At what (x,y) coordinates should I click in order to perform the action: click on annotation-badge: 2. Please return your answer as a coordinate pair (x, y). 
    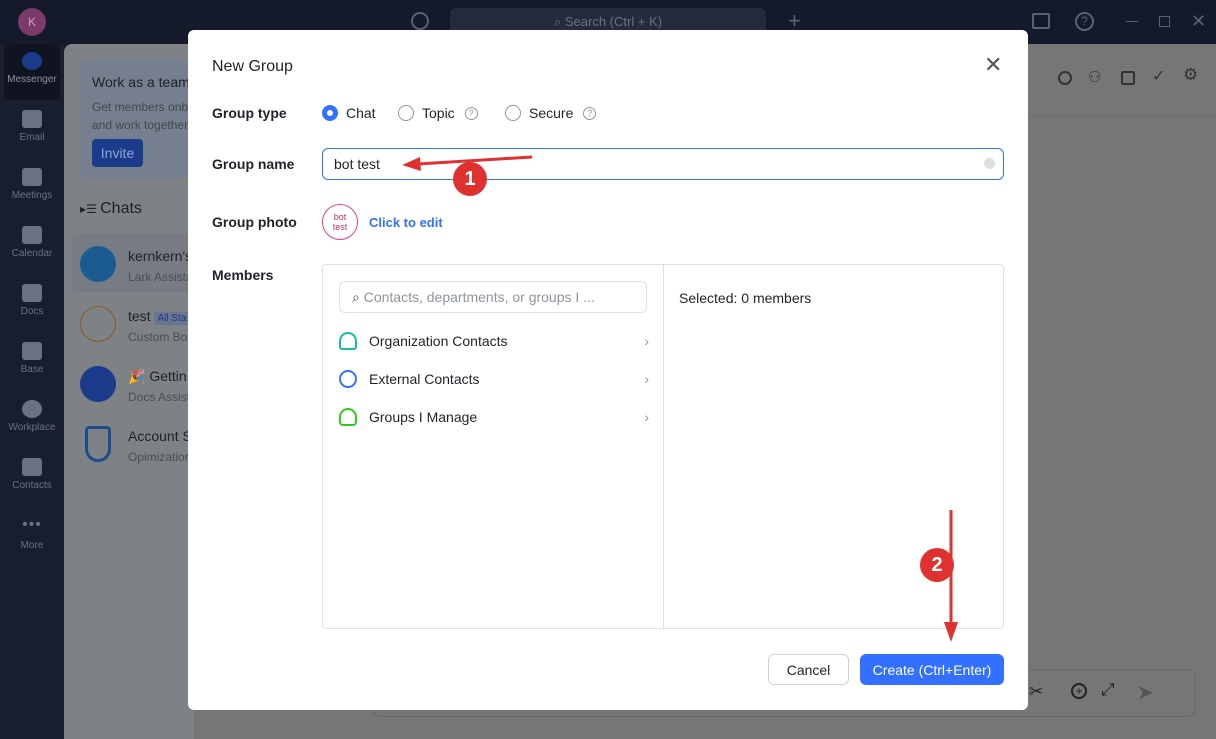
    Looking at the image, I should click on (937, 565).